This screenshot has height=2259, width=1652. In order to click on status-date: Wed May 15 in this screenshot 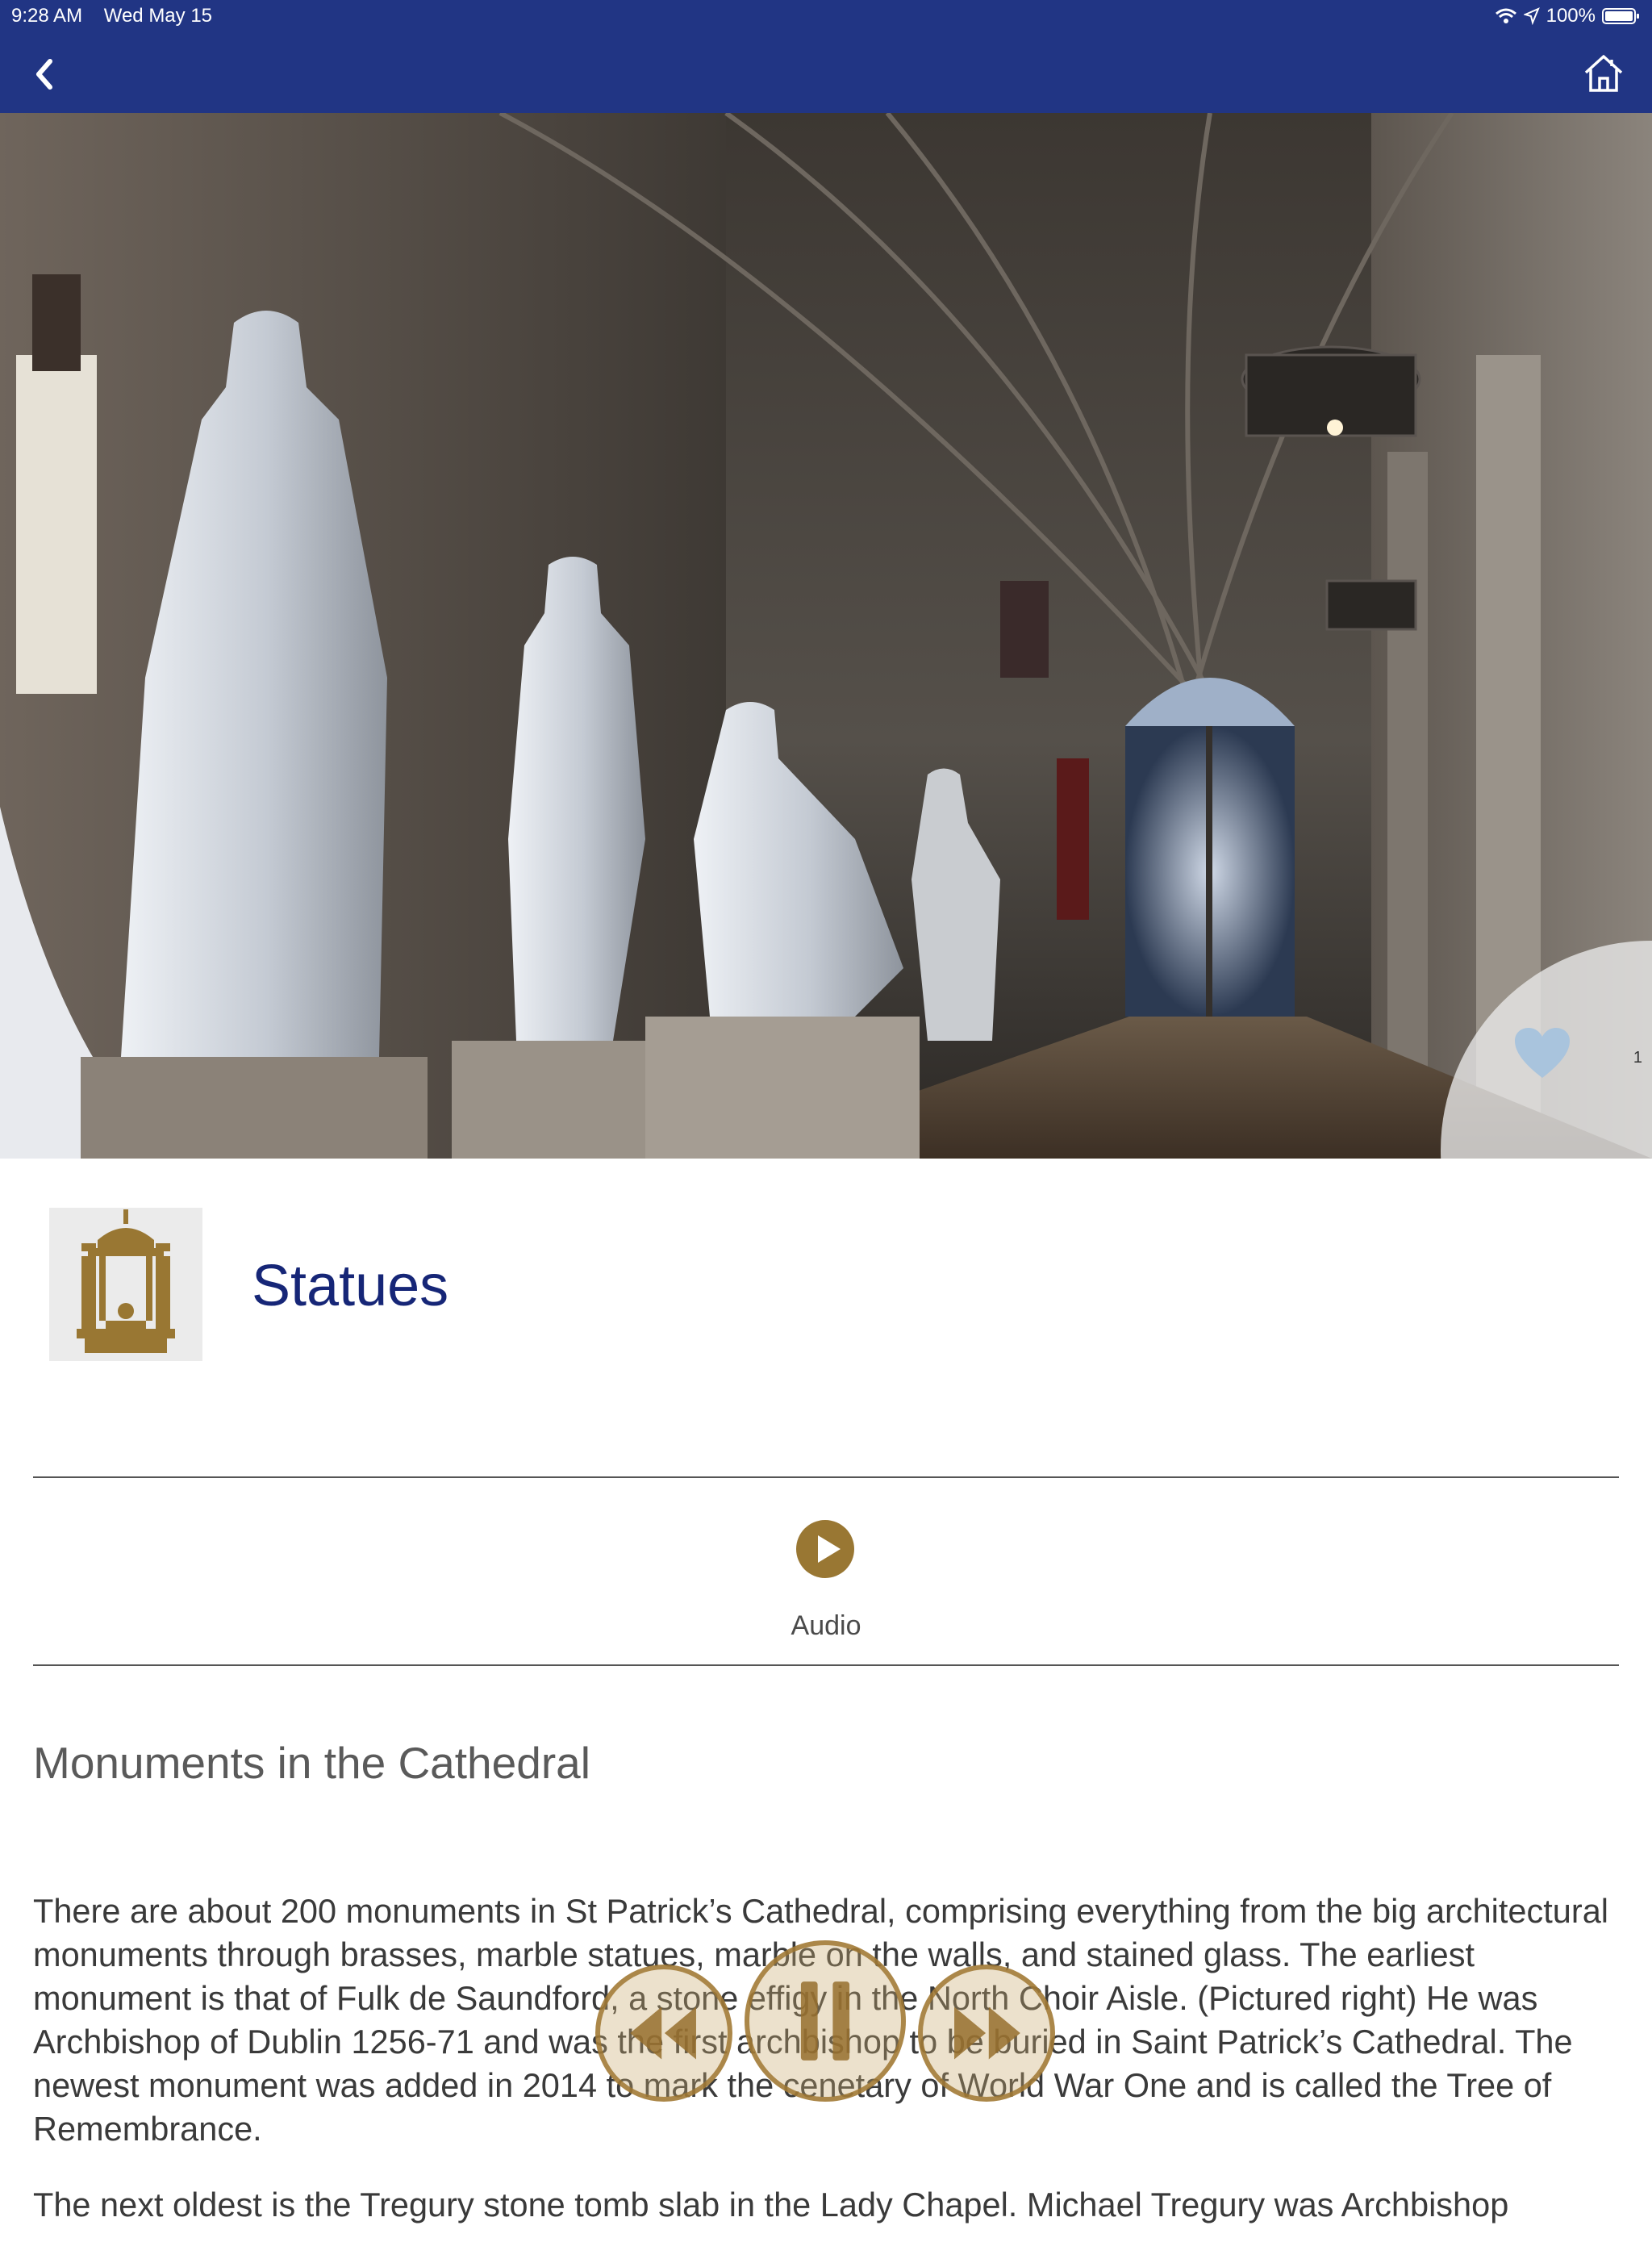, I will do `click(158, 16)`.